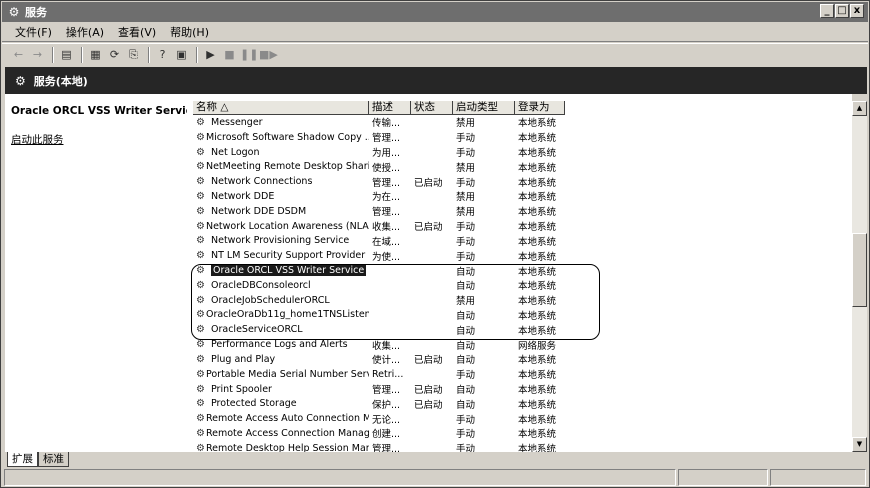 This screenshot has width=870, height=488. I want to click on service-row: ⚙ OracleOraDb11g_home1TNSListener 自动 本地系统, so click(389, 315).